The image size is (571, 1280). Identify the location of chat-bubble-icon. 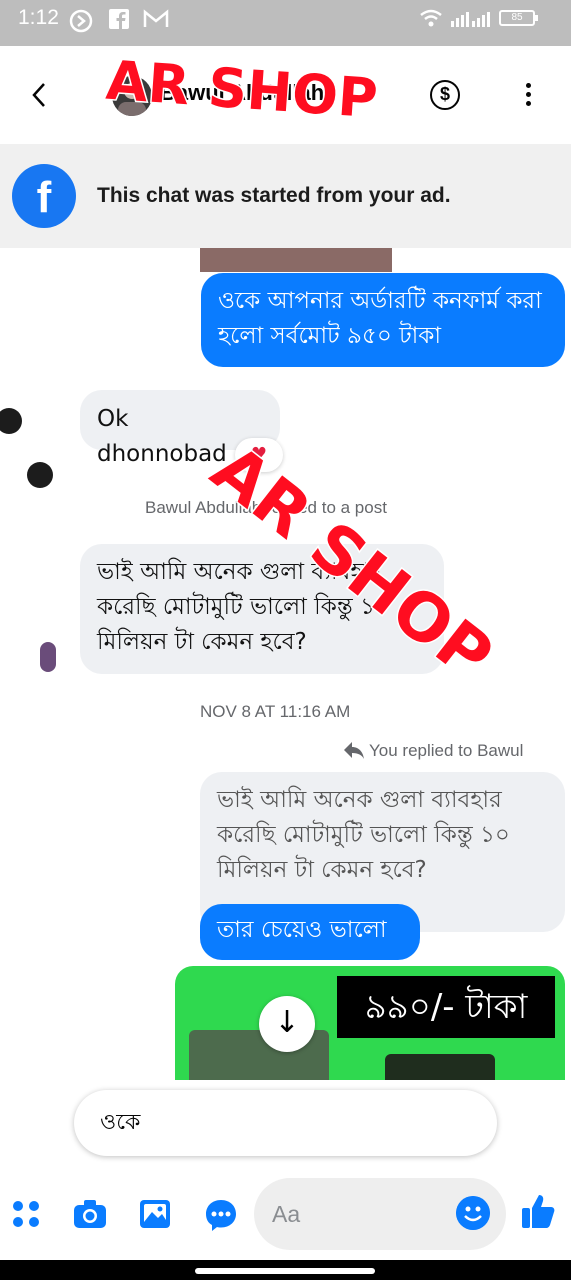
(221, 1215).